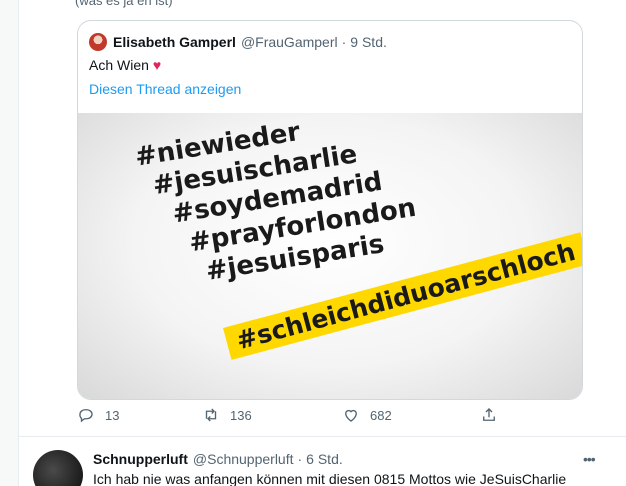 The image size is (626, 486). What do you see at coordinates (238, 42) in the screenshot?
I see `quoted-tweet-header: Elisabeth Gamperl @FrauGamperl · 9 Std.` at bounding box center [238, 42].